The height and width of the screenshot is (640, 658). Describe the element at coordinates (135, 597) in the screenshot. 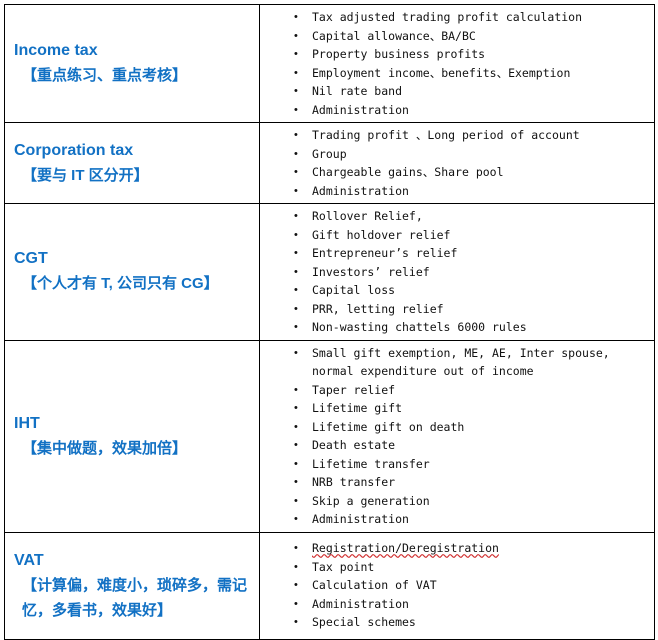

I see `topic-note: 【计算偏，难度小，琐碎多，需记忆，多看书，效果好】` at that location.